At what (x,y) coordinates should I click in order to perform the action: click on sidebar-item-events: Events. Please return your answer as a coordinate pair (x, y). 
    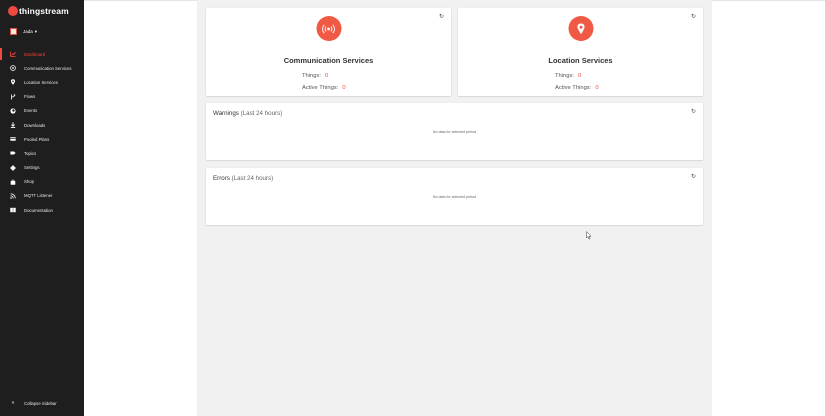
    Looking at the image, I should click on (42, 111).